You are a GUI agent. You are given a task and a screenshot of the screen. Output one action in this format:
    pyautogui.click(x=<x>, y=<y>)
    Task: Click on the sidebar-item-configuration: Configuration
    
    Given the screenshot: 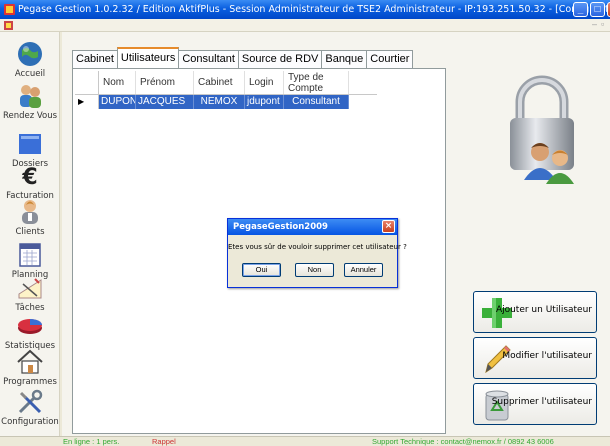 What is the action you would take?
    pyautogui.click(x=30, y=407)
    